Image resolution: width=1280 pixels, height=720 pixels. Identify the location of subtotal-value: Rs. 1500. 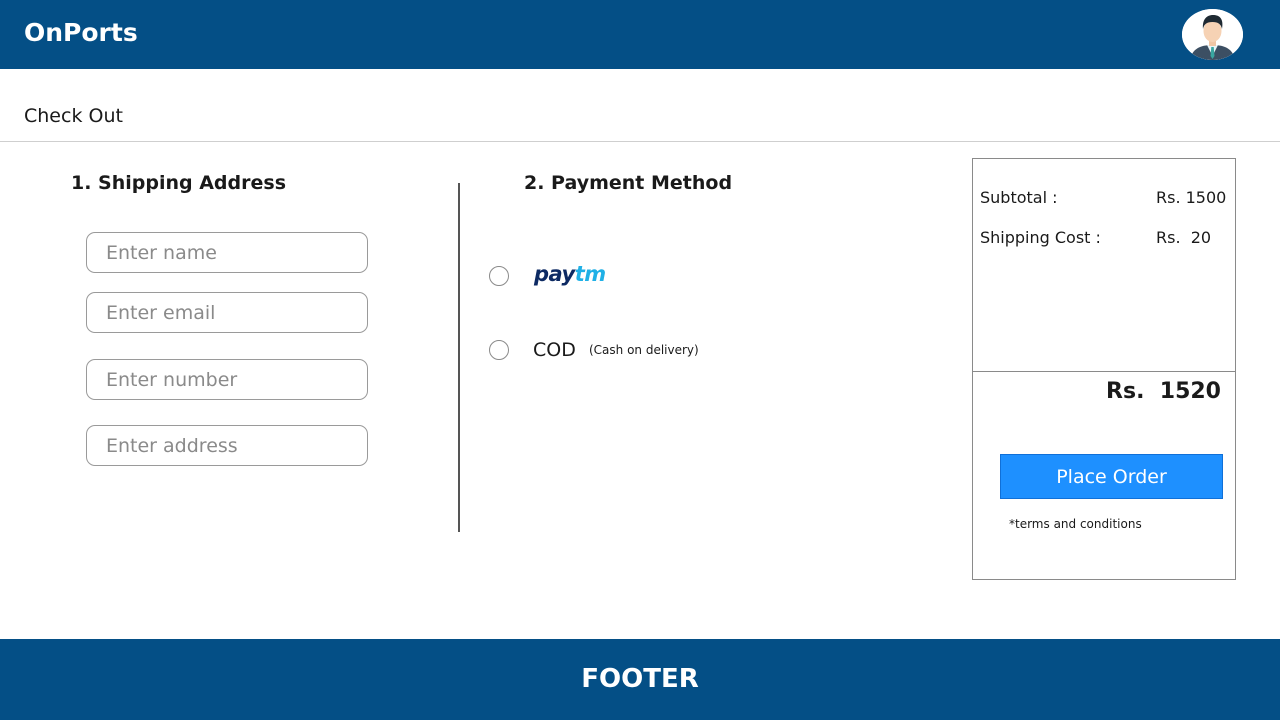
(1191, 197).